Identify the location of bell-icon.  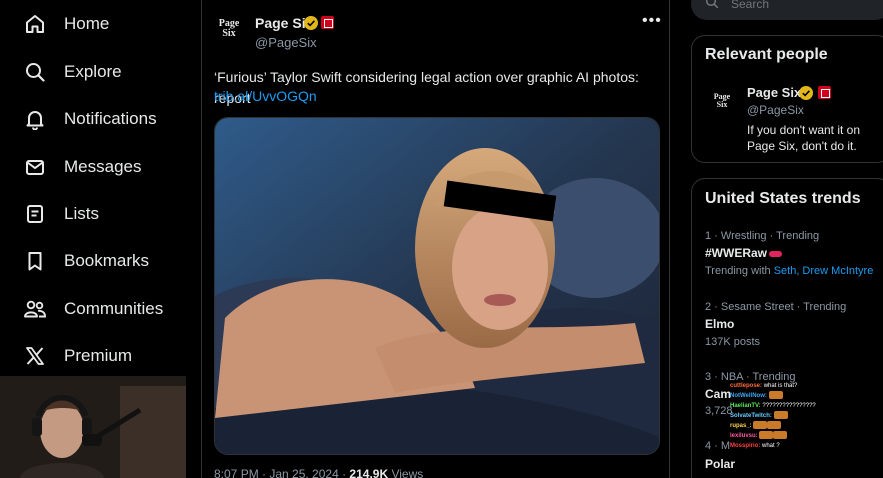
(35, 119).